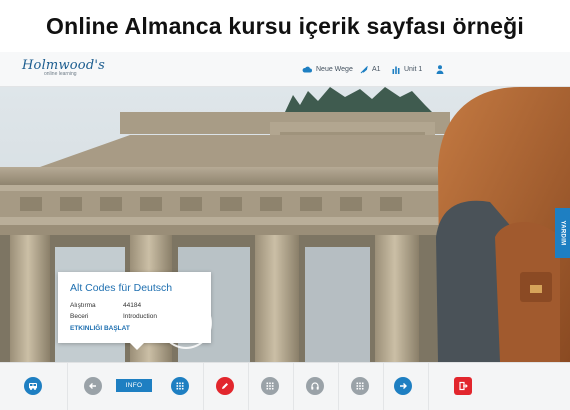 This screenshot has width=570, height=410. I want to click on card-row-value: 44184, so click(132, 305).